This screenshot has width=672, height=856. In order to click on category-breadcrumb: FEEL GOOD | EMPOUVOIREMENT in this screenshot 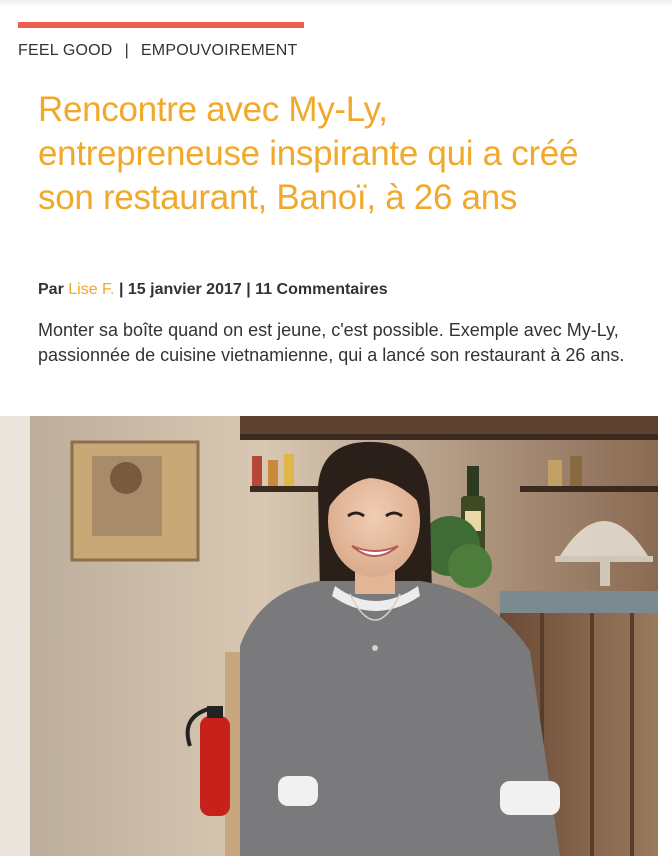, I will do `click(158, 51)`.